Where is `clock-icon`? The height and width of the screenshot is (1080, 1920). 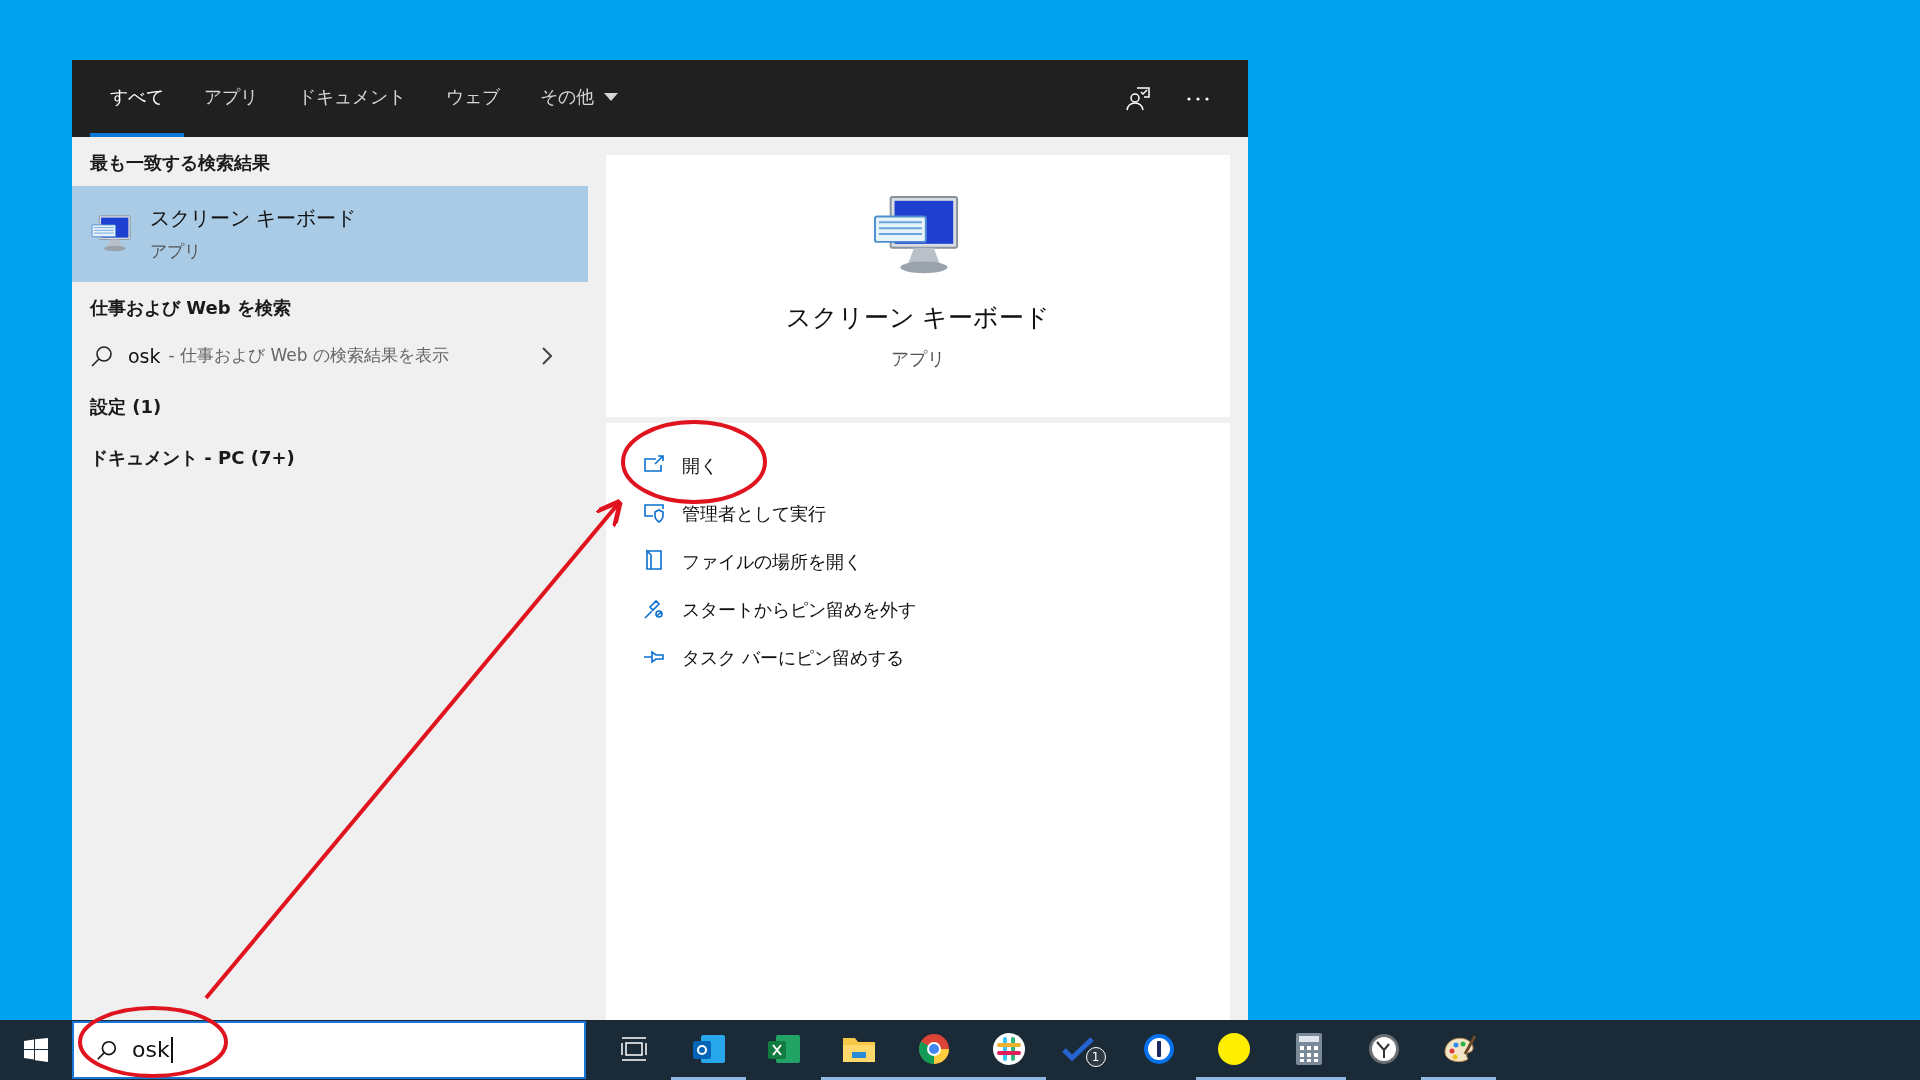 clock-icon is located at coordinates (1383, 1048).